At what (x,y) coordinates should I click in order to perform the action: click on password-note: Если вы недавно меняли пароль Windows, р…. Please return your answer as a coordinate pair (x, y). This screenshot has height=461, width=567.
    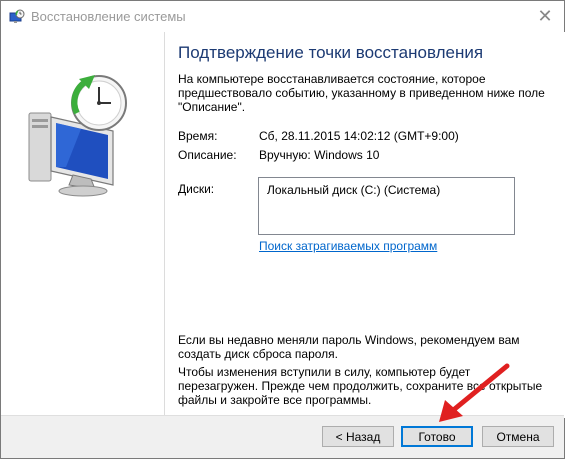
    Looking at the image, I should click on (349, 347).